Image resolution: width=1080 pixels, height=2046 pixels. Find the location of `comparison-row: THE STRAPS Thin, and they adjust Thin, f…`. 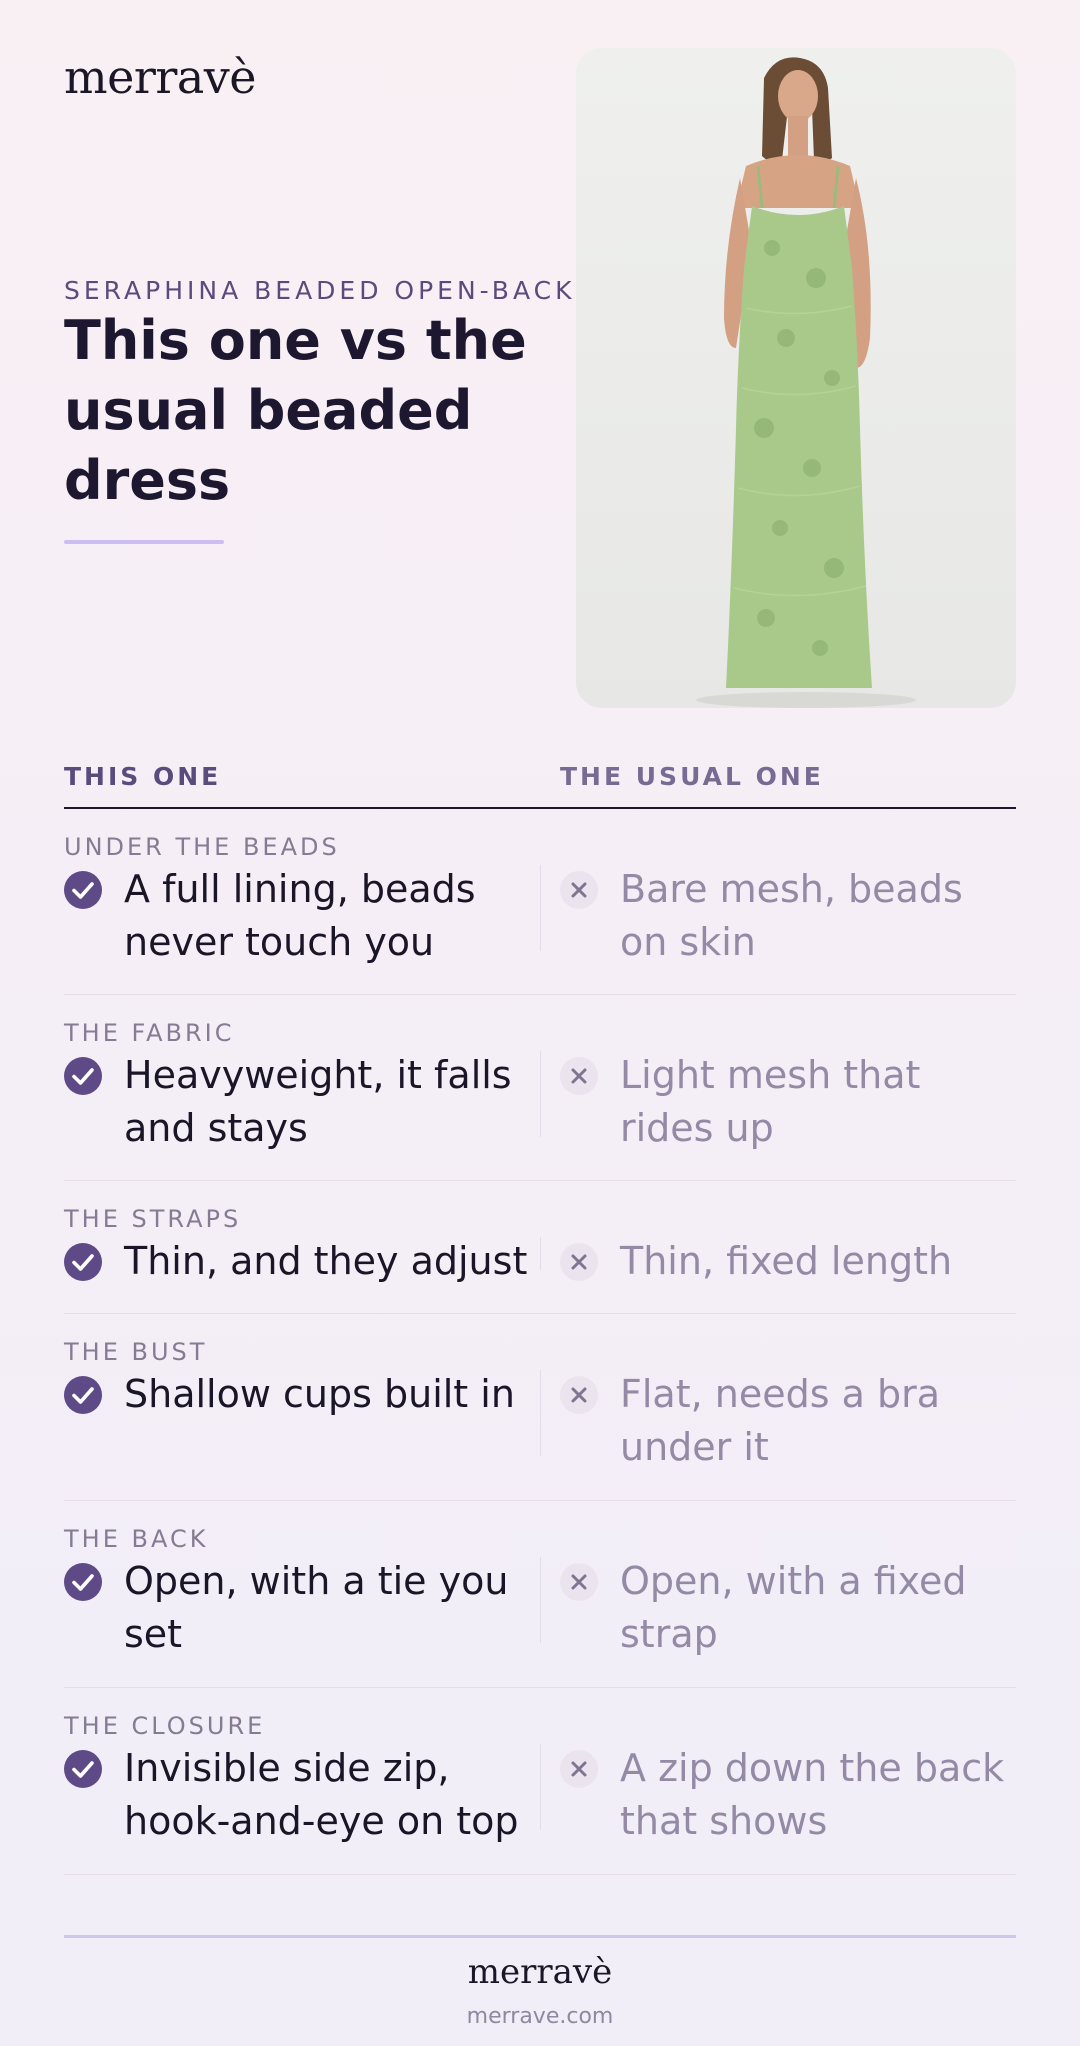

comparison-row: THE STRAPS Thin, and they adjust Thin, f… is located at coordinates (540, 1247).